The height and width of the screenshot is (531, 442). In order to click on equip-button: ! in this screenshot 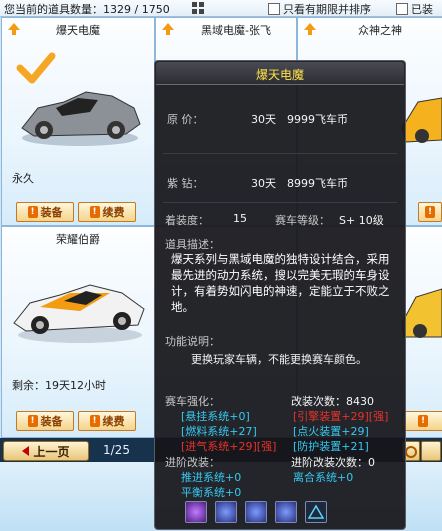, I will do `click(430, 212)`.